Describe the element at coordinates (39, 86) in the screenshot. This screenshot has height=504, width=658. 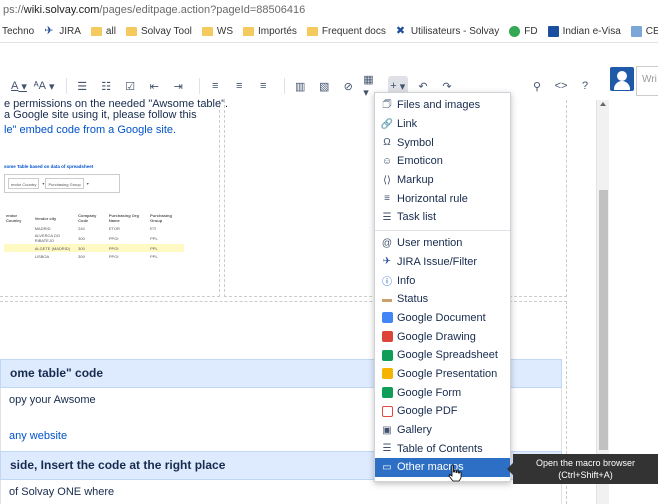
I see `font-size-label: ᴬA` at that location.